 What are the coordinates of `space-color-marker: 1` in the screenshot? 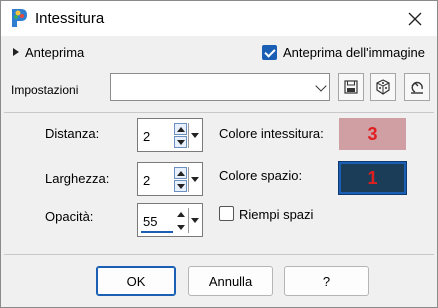 It's located at (372, 177).